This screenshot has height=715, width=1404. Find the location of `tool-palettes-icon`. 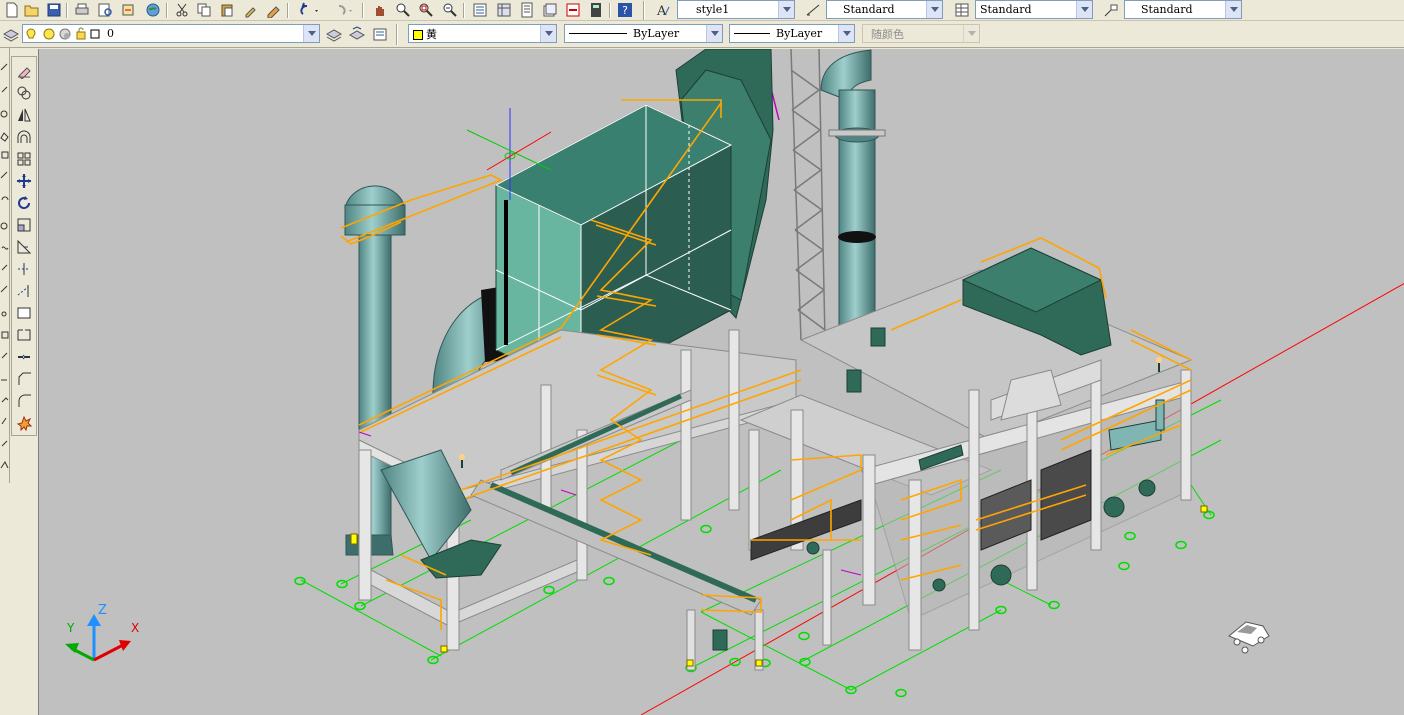

tool-palettes-icon is located at coordinates (526, 10).